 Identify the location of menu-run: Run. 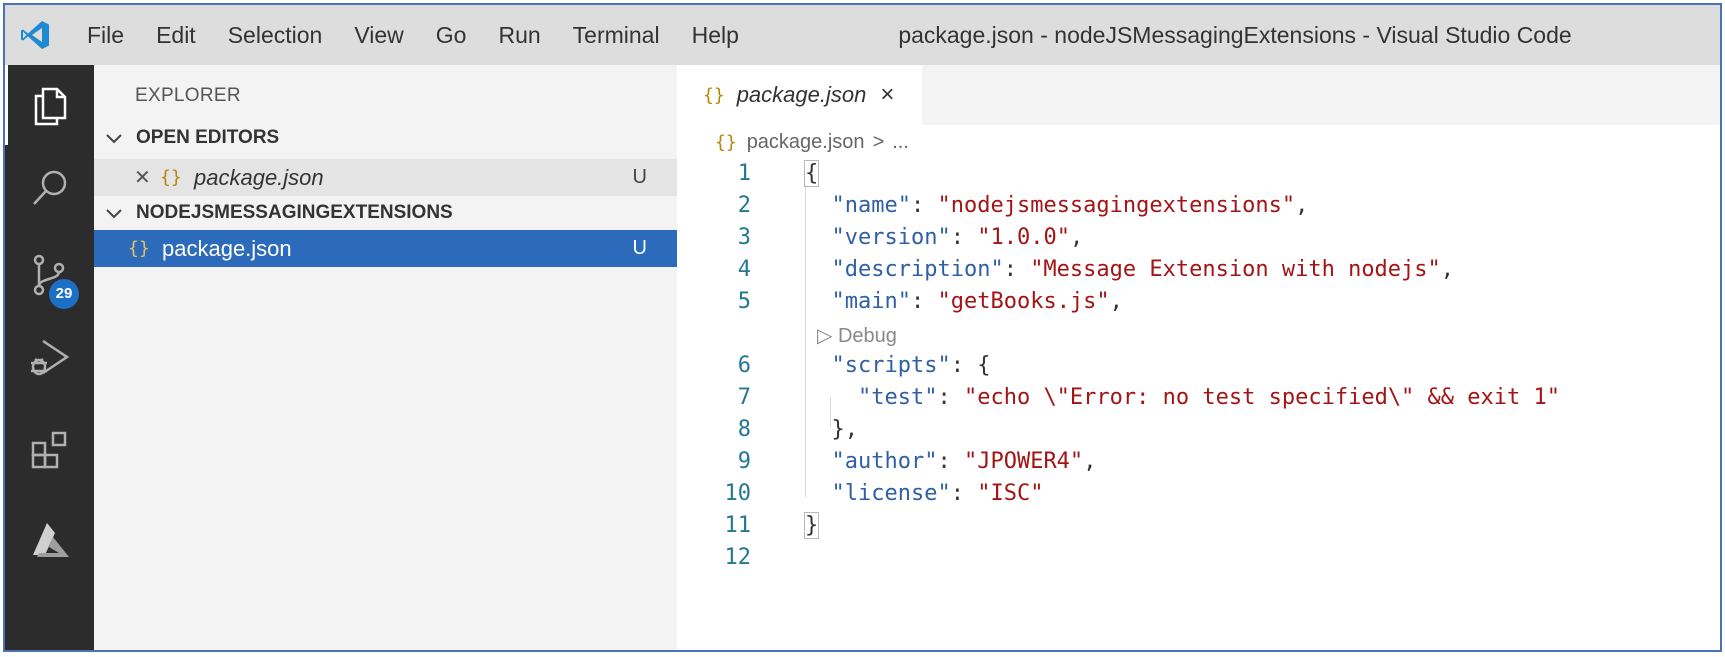
(519, 35).